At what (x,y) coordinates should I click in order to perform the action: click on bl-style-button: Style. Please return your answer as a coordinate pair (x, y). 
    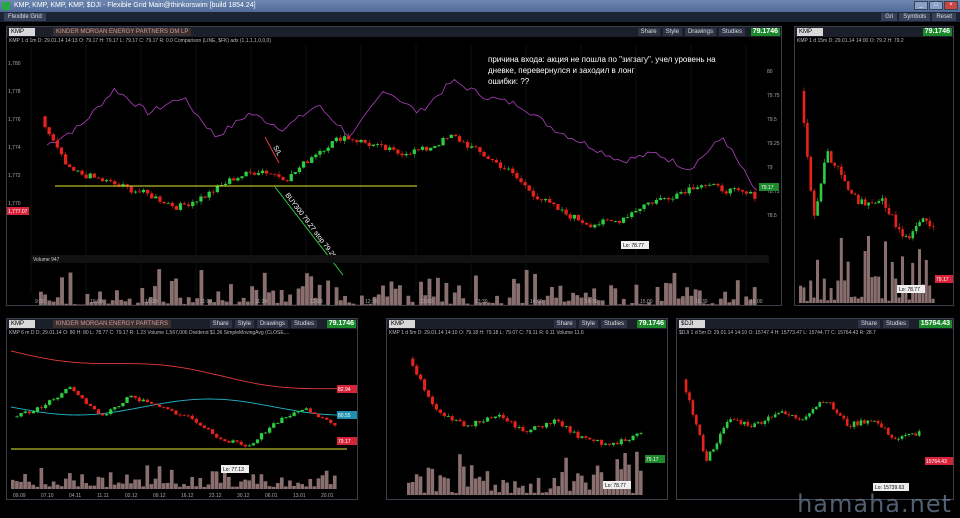
    Looking at the image, I should click on (244, 324).